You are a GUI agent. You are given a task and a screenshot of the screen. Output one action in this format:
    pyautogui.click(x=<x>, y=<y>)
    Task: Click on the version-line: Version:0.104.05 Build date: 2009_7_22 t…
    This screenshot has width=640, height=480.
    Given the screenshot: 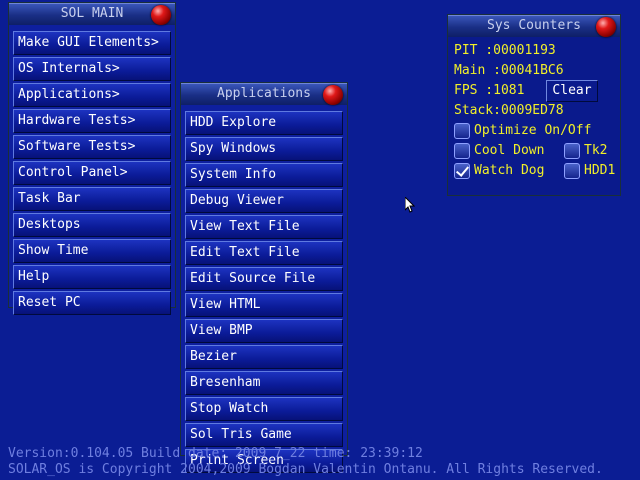 What is the action you would take?
    pyautogui.click(x=215, y=453)
    